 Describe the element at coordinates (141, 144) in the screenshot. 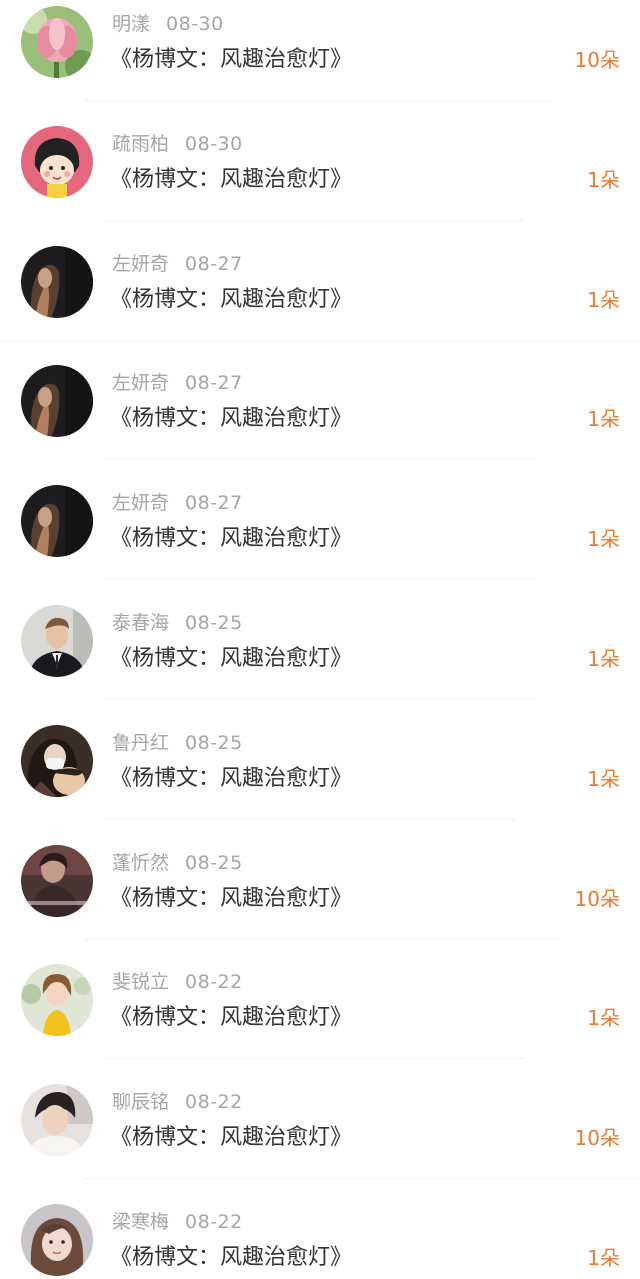

I see `user-name: 疏雨柏` at that location.